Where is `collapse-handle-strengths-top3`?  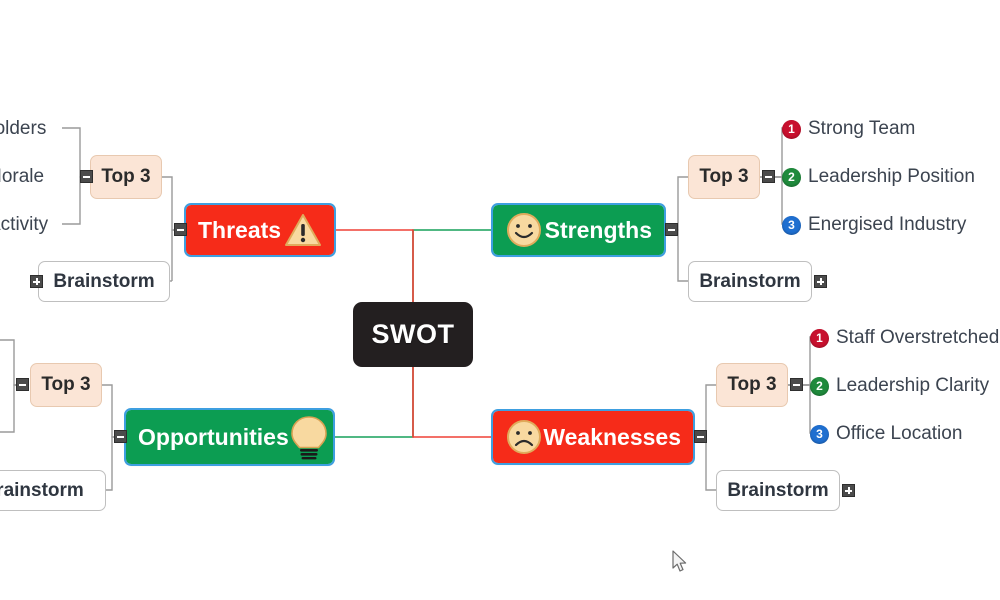 collapse-handle-strengths-top3 is located at coordinates (768, 176).